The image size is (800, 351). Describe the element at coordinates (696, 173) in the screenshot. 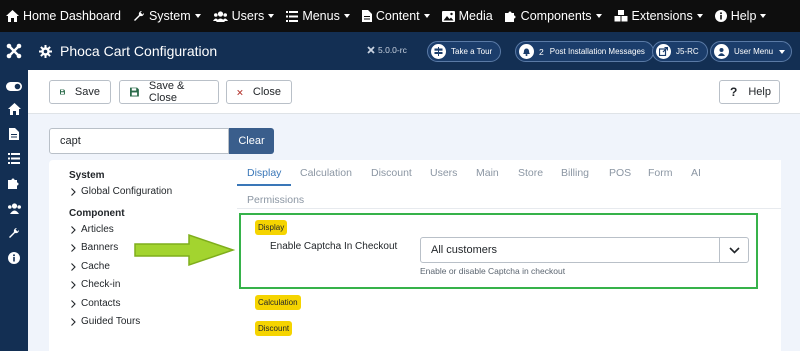

I see `tab-ai: AI` at that location.